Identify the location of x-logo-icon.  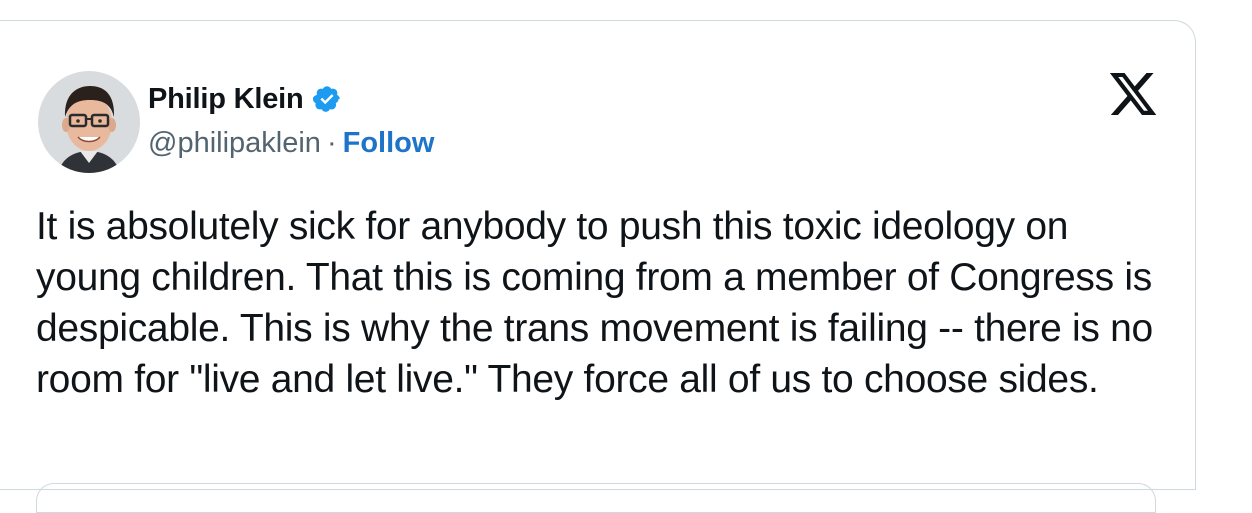
(1133, 95).